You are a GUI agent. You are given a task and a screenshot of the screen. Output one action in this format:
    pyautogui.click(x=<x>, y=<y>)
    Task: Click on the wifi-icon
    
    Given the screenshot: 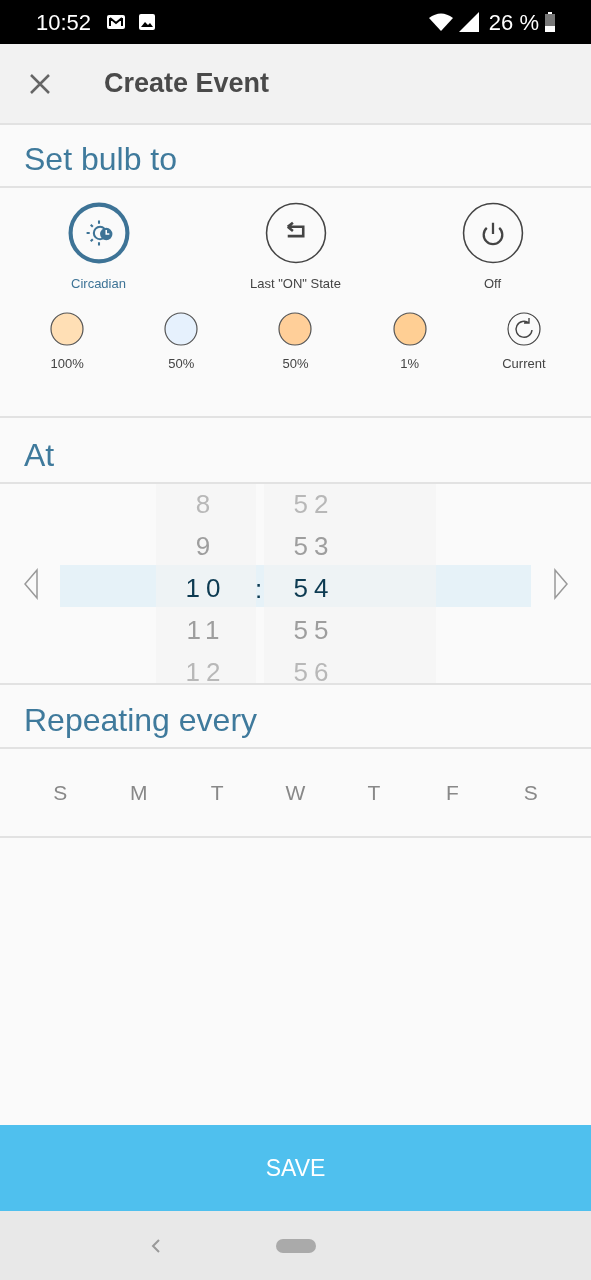 What is the action you would take?
    pyautogui.click(x=440, y=22)
    